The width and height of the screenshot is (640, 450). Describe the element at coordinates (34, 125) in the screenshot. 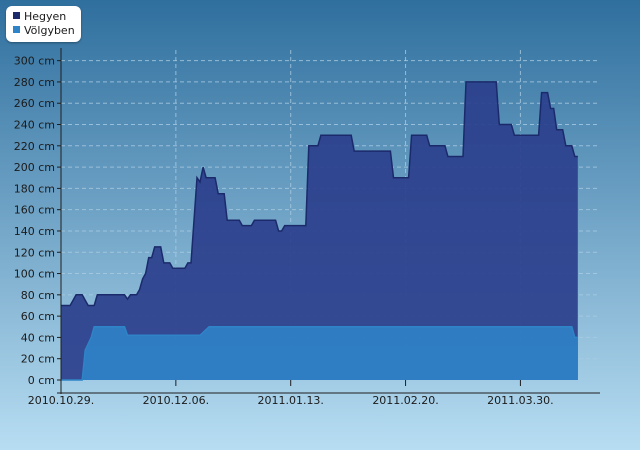

I see `y-tick-label: 240 cm` at that location.